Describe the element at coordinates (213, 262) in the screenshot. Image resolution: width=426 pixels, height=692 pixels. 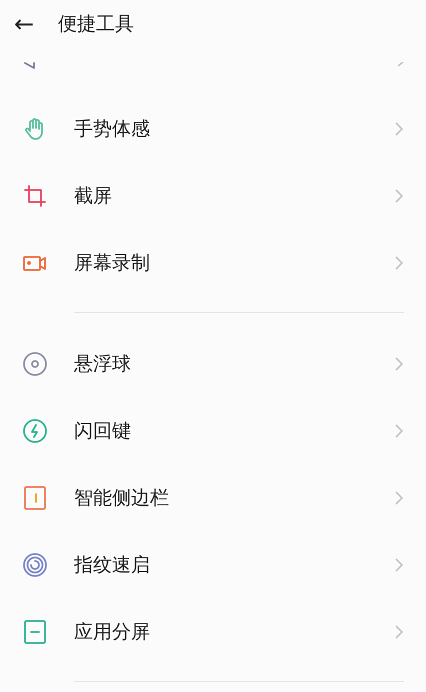
I see `settings-row: 屏幕录制` at that location.